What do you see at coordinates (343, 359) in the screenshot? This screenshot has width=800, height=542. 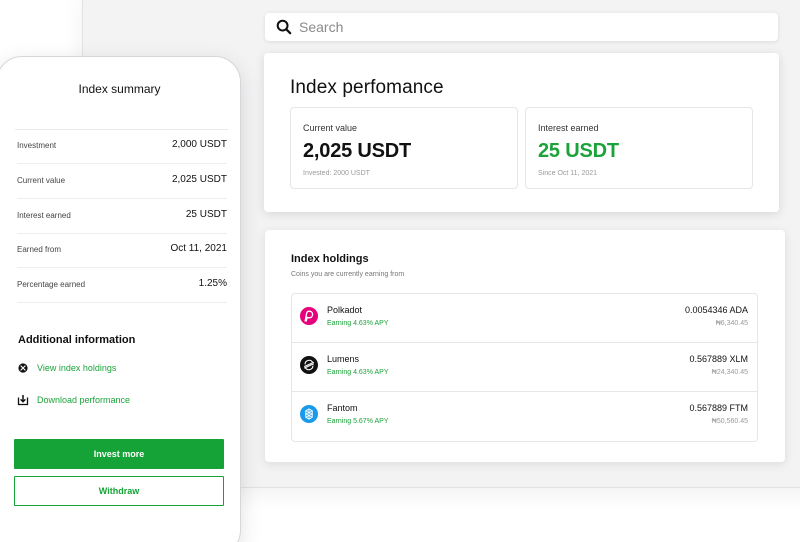 I see `coin-name: Lumens` at bounding box center [343, 359].